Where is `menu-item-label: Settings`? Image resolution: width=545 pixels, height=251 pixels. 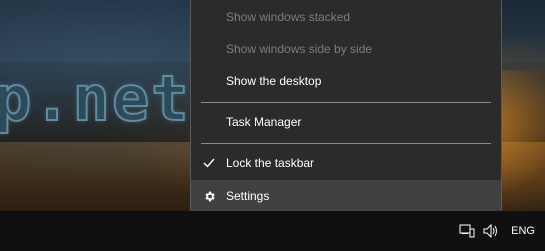
menu-item-label: Settings is located at coordinates (248, 196).